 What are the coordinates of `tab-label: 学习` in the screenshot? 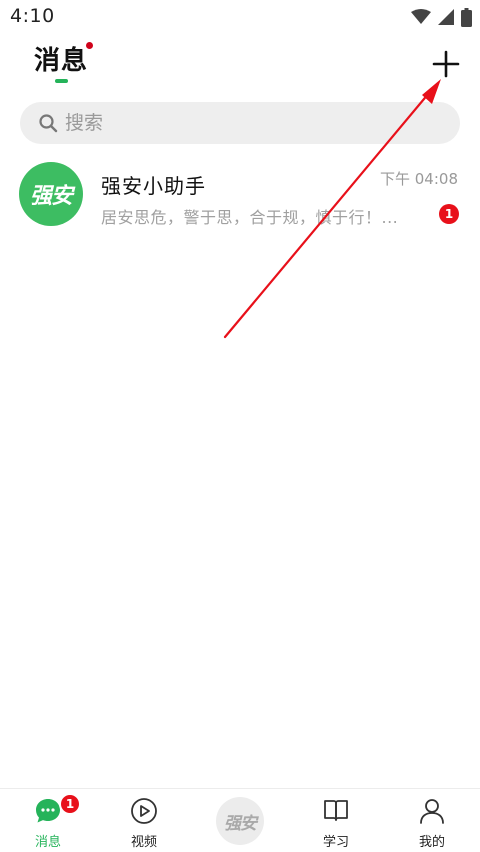 It's located at (335, 842).